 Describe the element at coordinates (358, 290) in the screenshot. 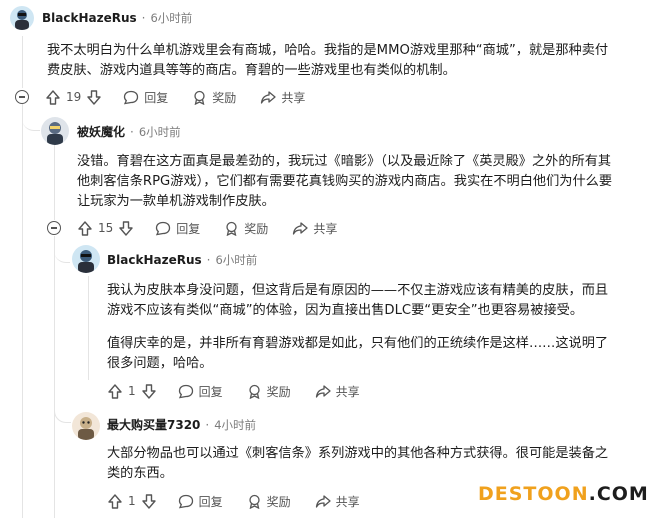

I see `comment-line: 我认为皮肤本身没问题，但这背后是有原因的——不仅主游戏应该有精美的皮肤，而且` at that location.